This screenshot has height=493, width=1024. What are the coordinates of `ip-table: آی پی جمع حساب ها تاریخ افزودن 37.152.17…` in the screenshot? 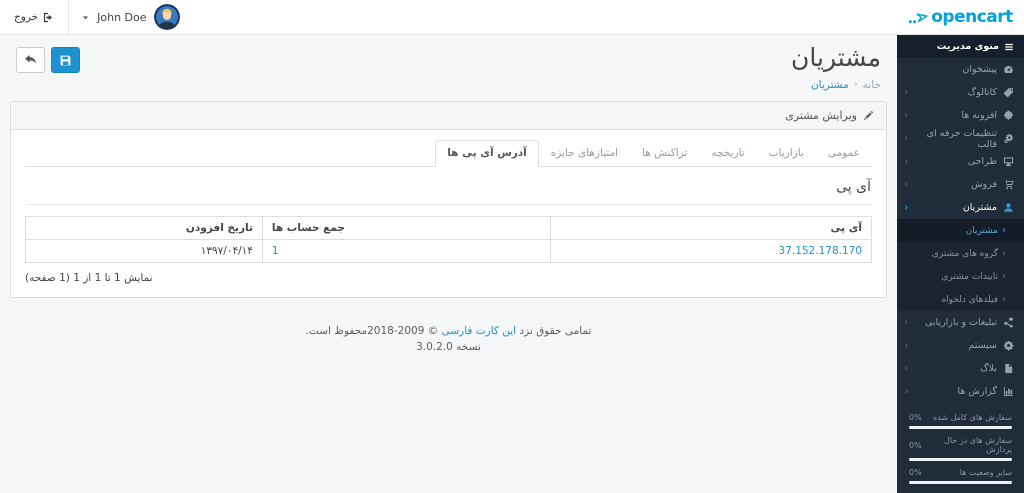 It's located at (449, 239).